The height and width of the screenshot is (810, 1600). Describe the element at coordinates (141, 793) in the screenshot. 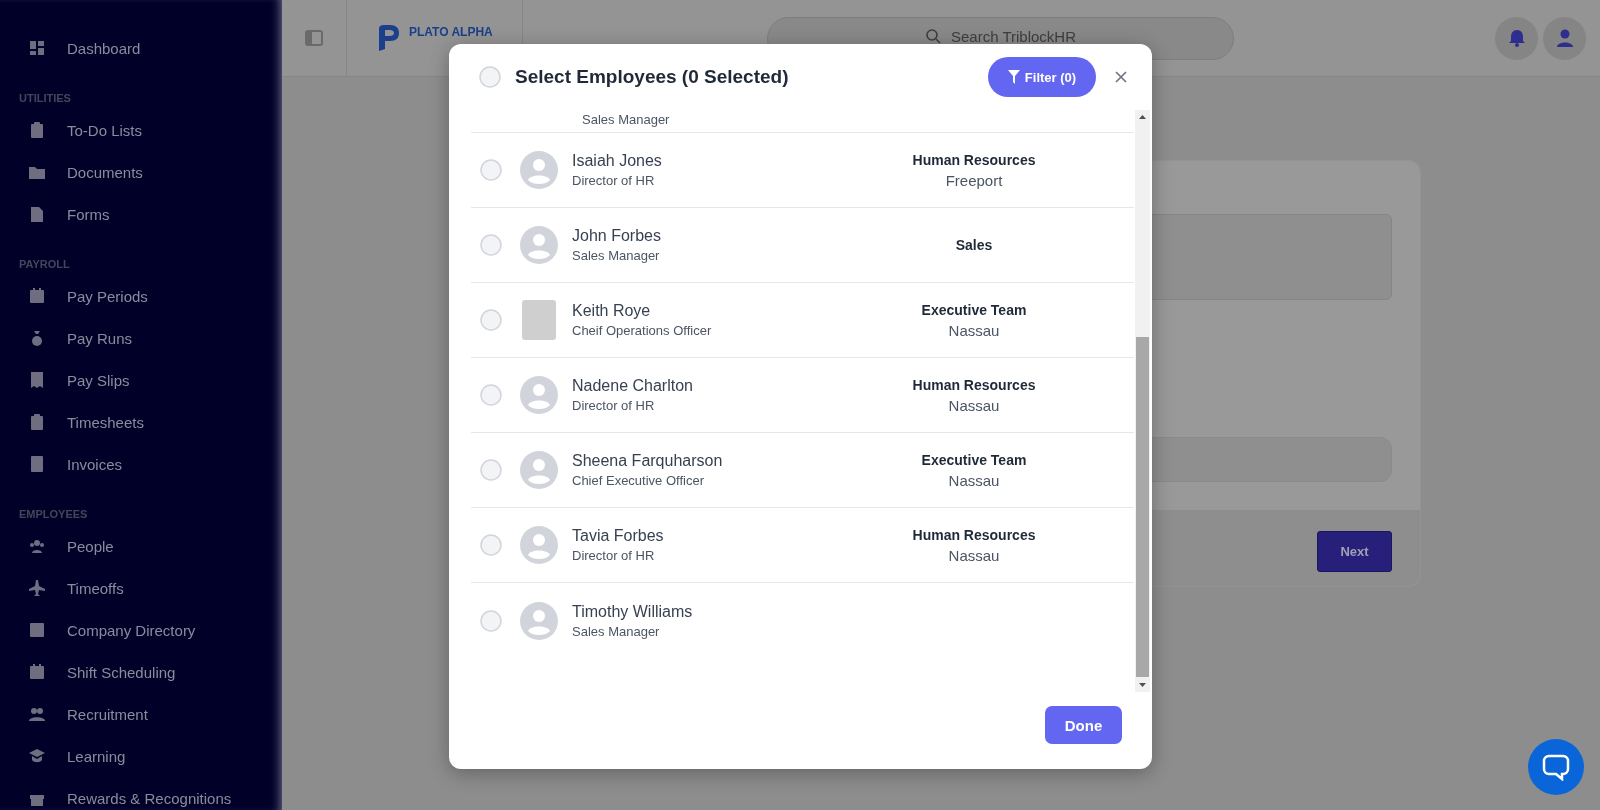

I see `sidebar-item: Rewards & Recognitions` at that location.